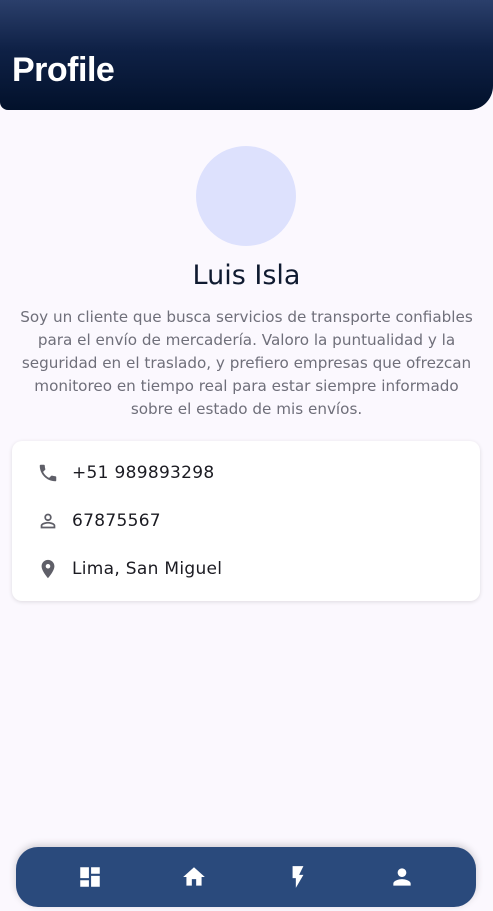  I want to click on person-outline-icon, so click(48, 521).